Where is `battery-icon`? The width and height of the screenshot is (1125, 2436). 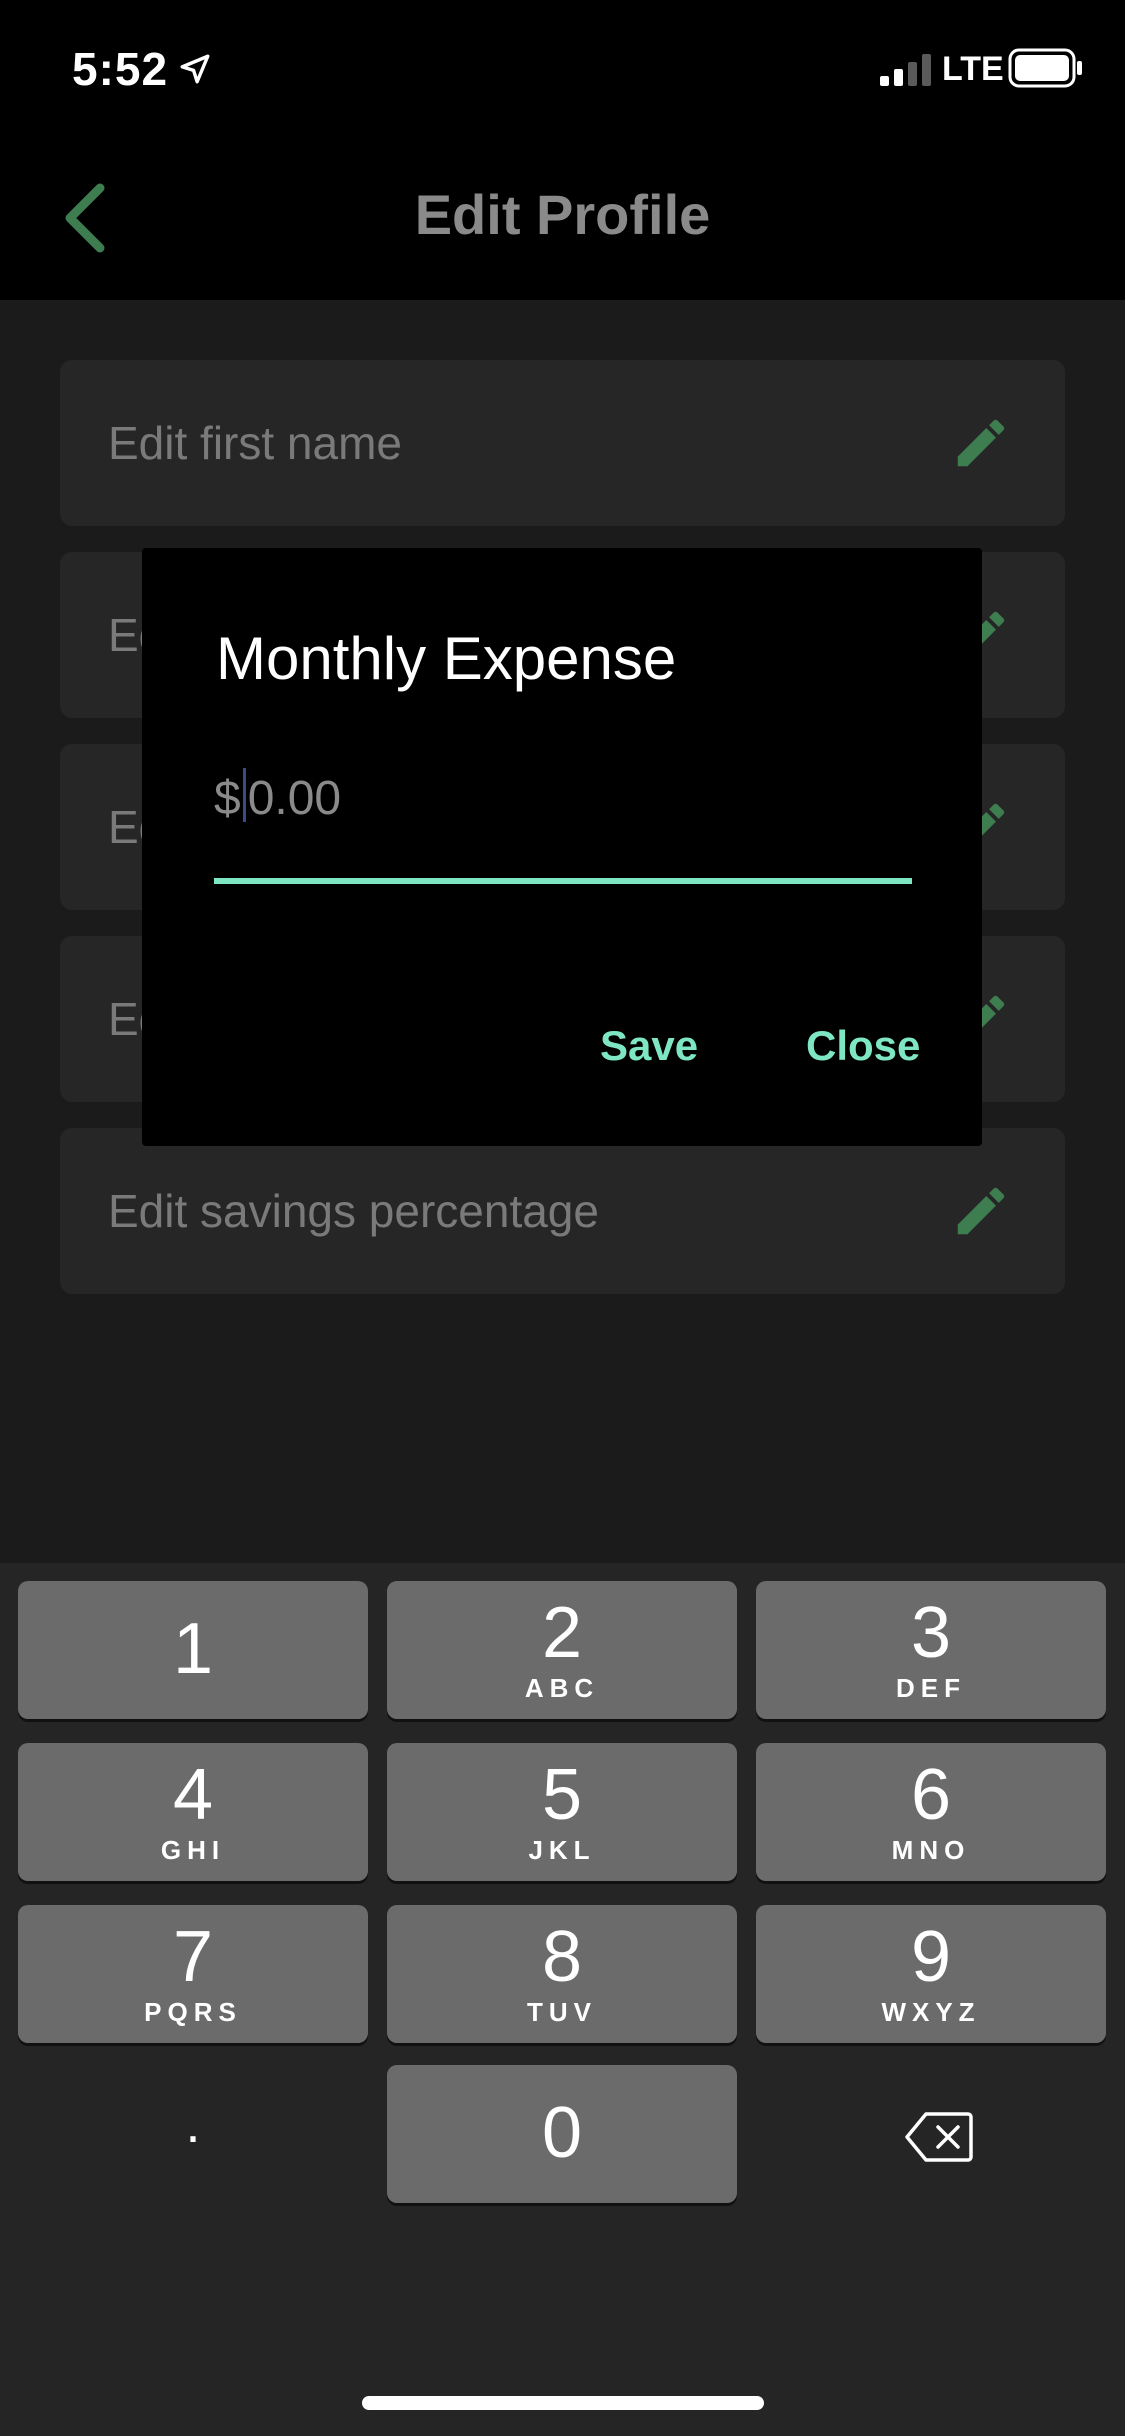 battery-icon is located at coordinates (1045, 68).